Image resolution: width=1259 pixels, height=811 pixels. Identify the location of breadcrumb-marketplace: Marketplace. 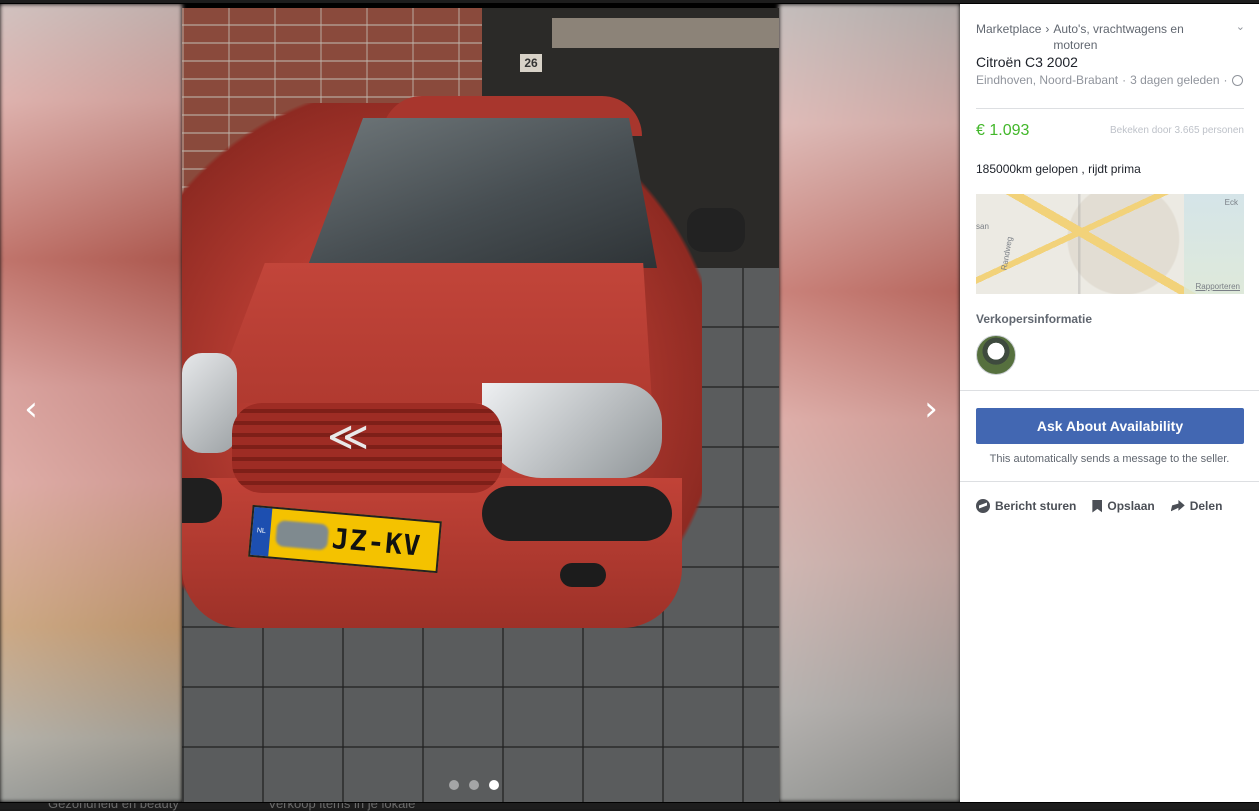
(1008, 37).